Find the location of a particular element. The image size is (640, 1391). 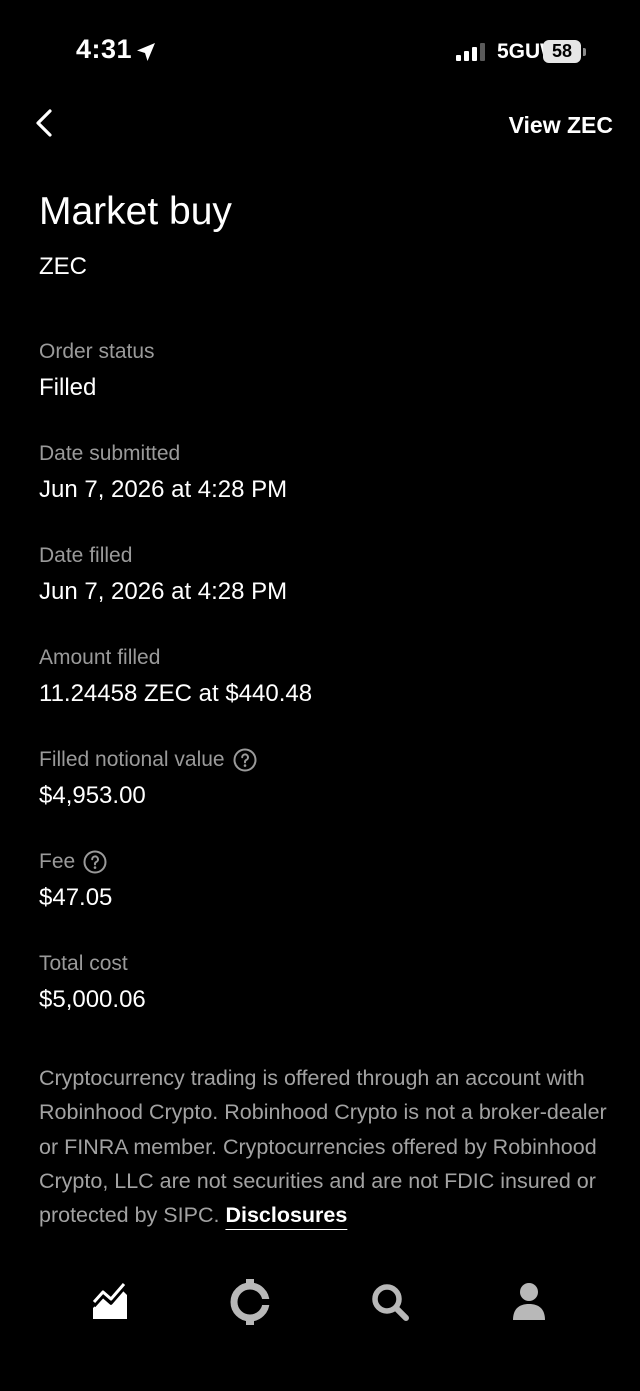

detail-label: Total cost is located at coordinates (83, 963).